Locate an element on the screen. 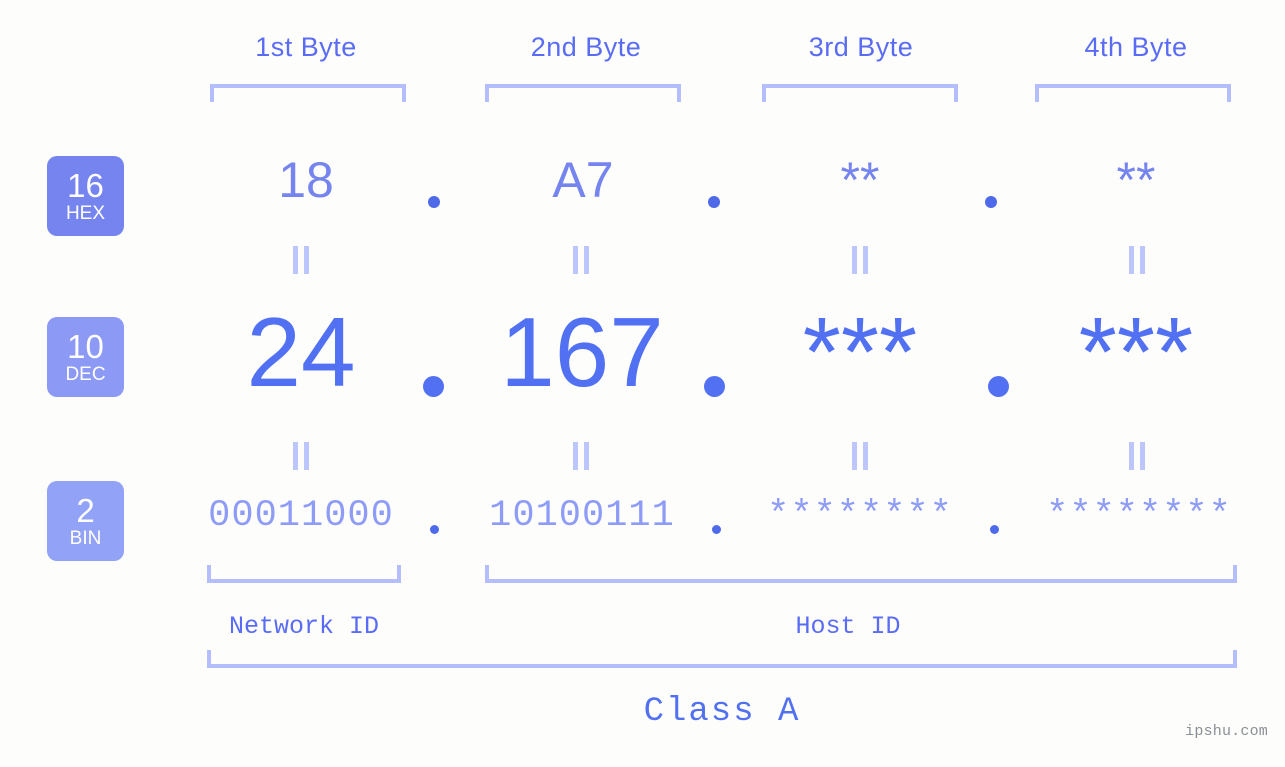  hex-byte-2-value: A7 is located at coordinates (583, 180).